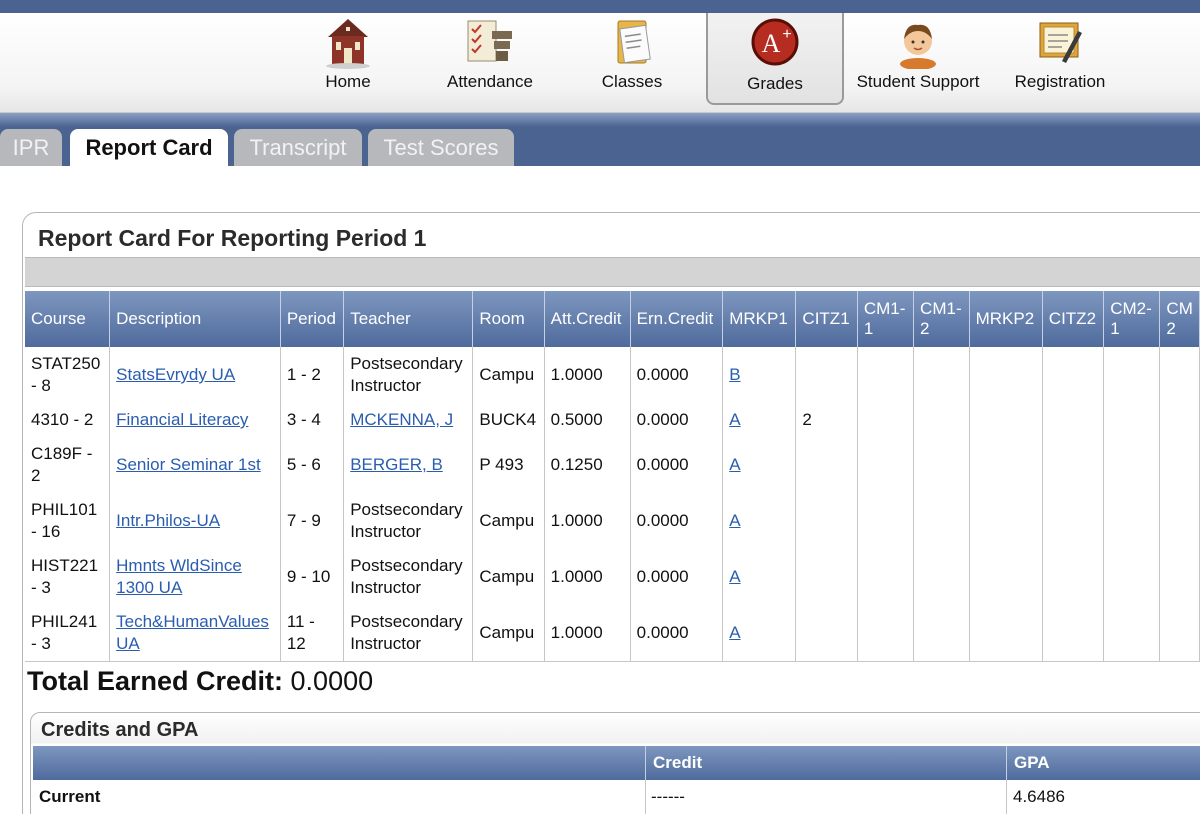 The image size is (1200, 814). I want to click on col-room: Room, so click(508, 319).